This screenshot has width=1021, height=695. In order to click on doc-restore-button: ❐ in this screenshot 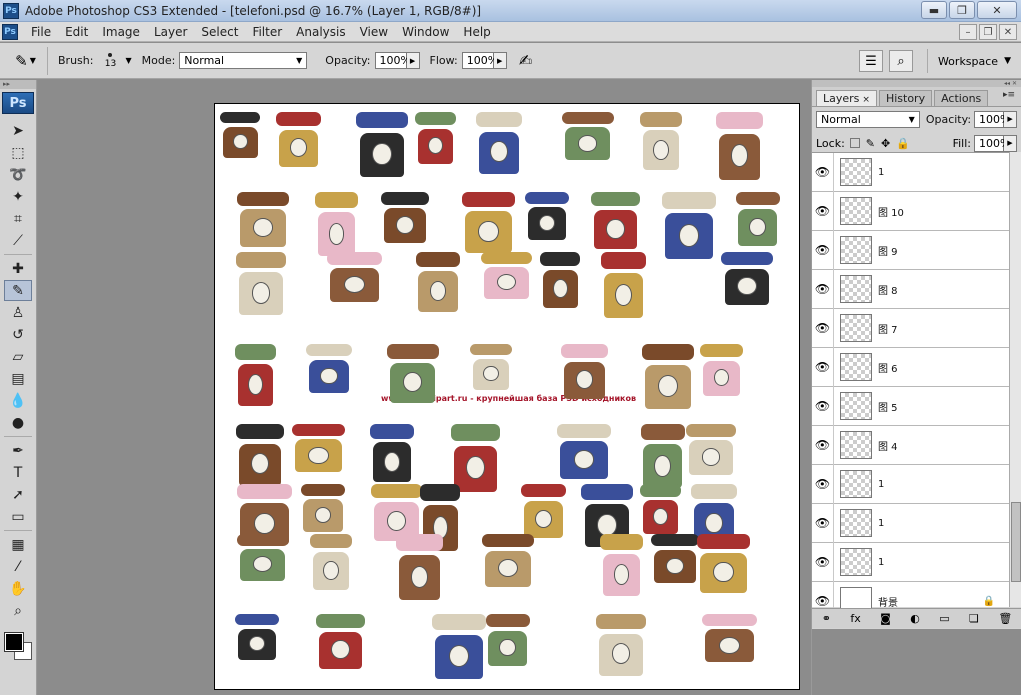, I will do `click(988, 32)`.